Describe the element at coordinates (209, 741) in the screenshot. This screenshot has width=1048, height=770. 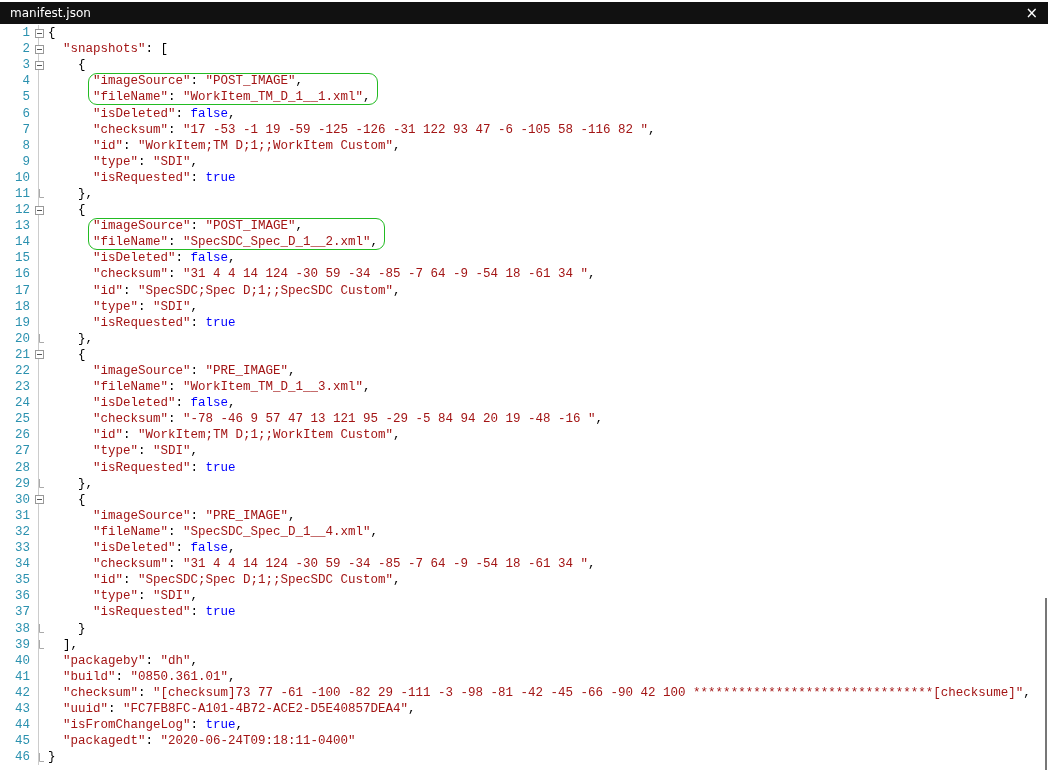
I see `code-line: "packagedt": "2020-06-24T09:18:11-0400"` at that location.